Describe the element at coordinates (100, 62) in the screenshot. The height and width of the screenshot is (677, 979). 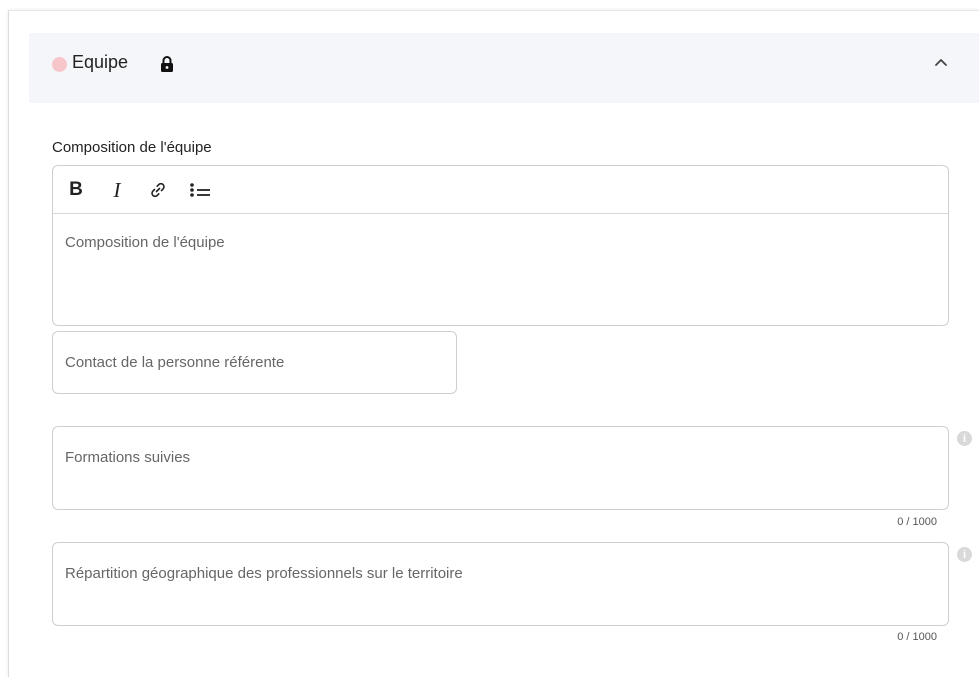
I see `section-title: Equipe` at that location.